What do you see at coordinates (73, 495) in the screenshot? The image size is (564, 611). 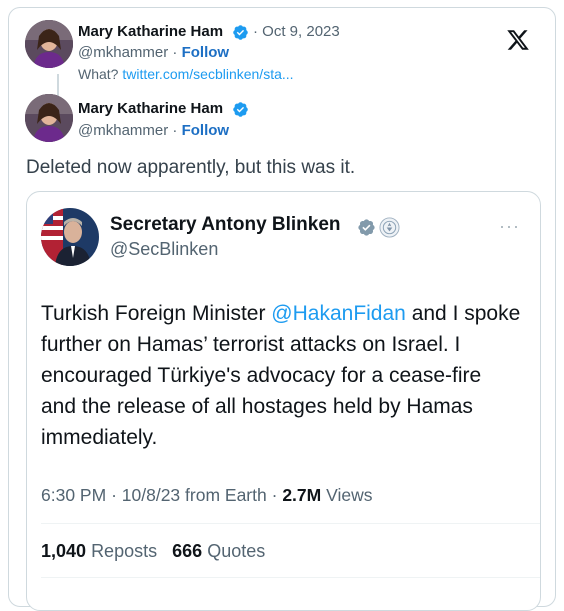 I see `tweet-time: 6:30 PM` at bounding box center [73, 495].